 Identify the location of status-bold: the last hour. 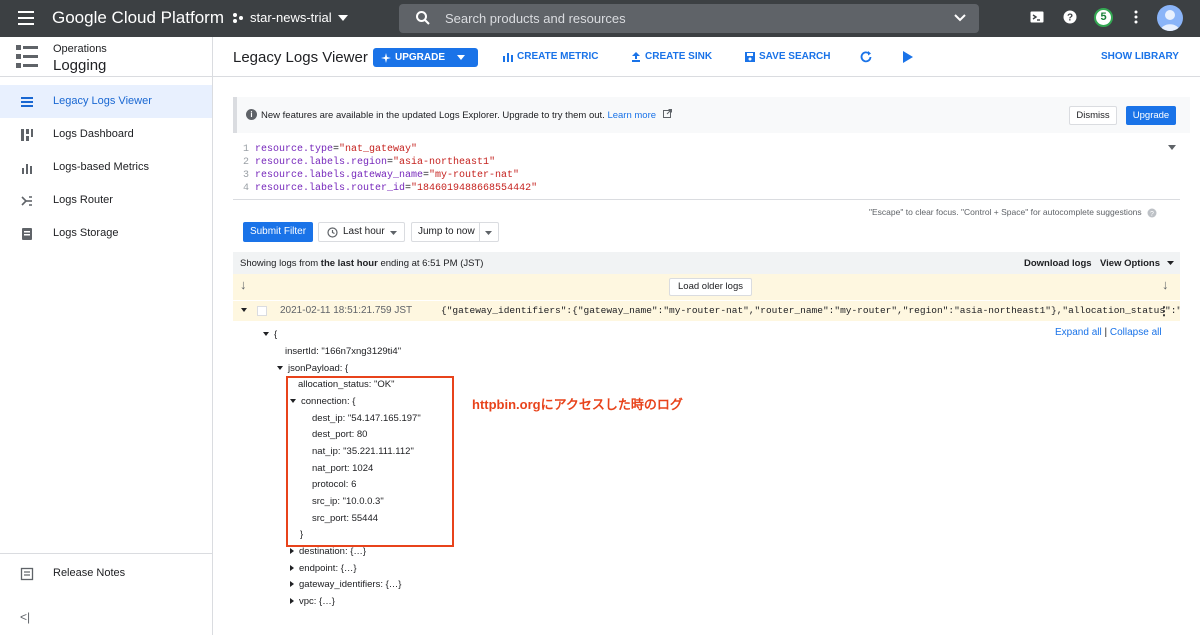
(349, 263).